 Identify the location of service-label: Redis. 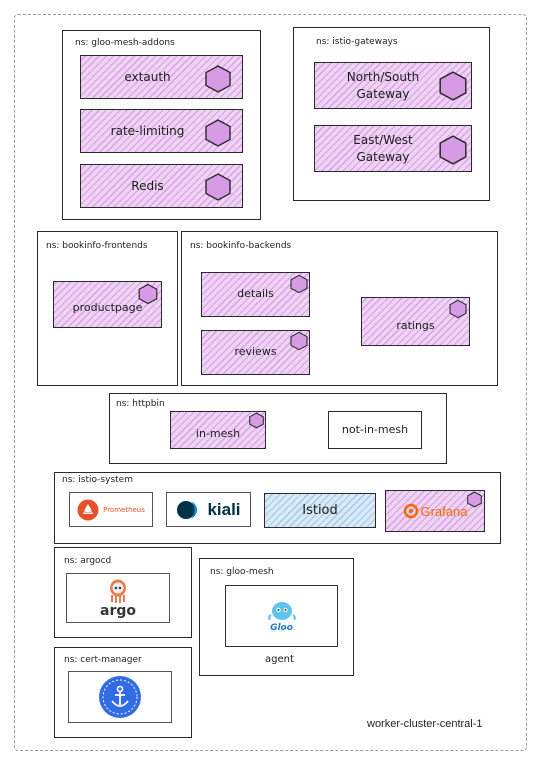
(147, 185).